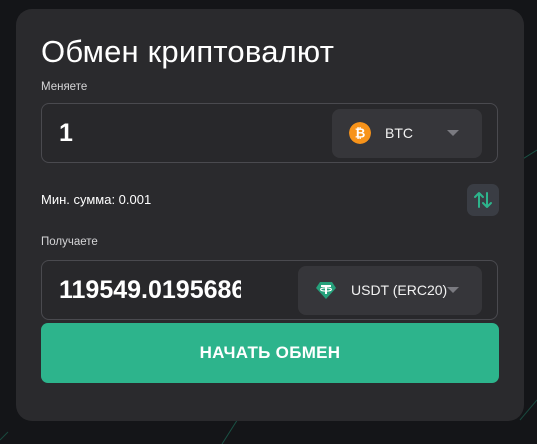 This screenshot has width=537, height=444. What do you see at coordinates (269, 290) in the screenshot?
I see `receive-field: 119549.0195686 USDT (ERC20)` at bounding box center [269, 290].